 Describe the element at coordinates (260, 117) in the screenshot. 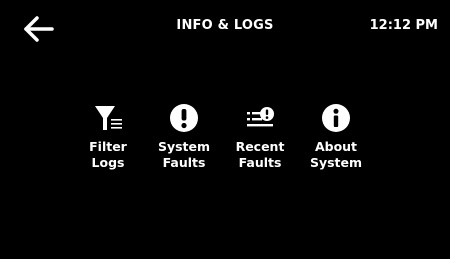

I see `list-alert-icon` at that location.